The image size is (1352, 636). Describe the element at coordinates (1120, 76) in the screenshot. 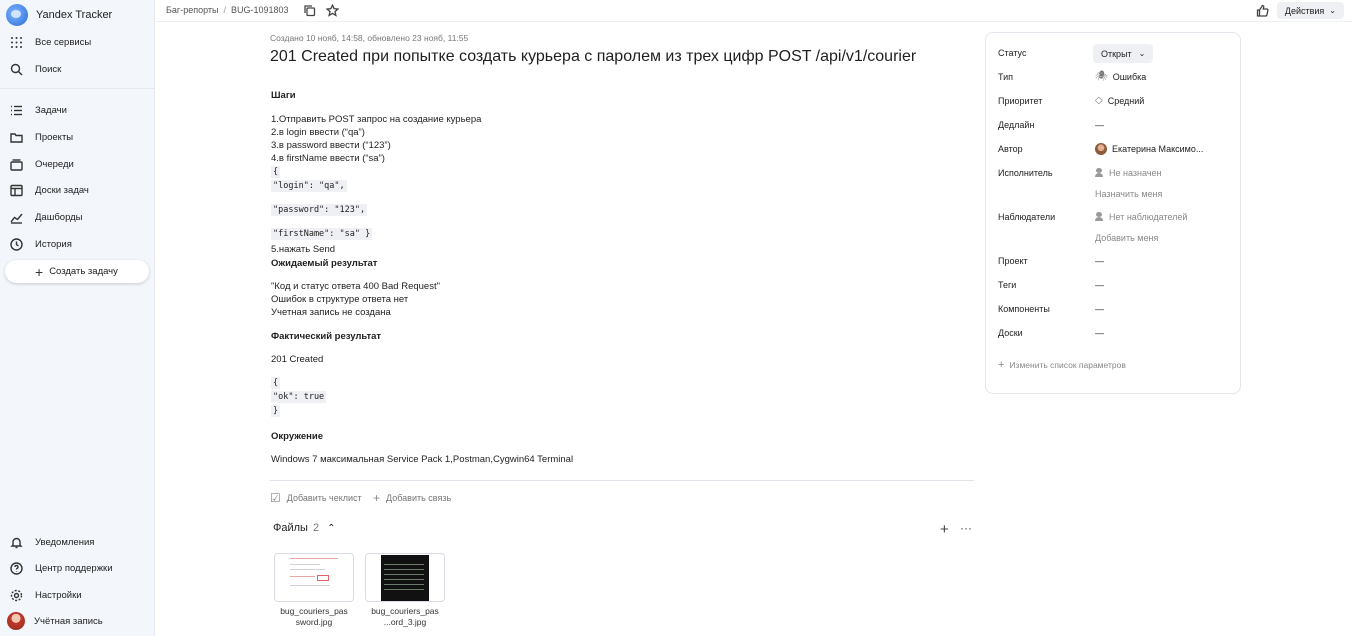

I see `type-value: 🕷 Ошибка` at that location.